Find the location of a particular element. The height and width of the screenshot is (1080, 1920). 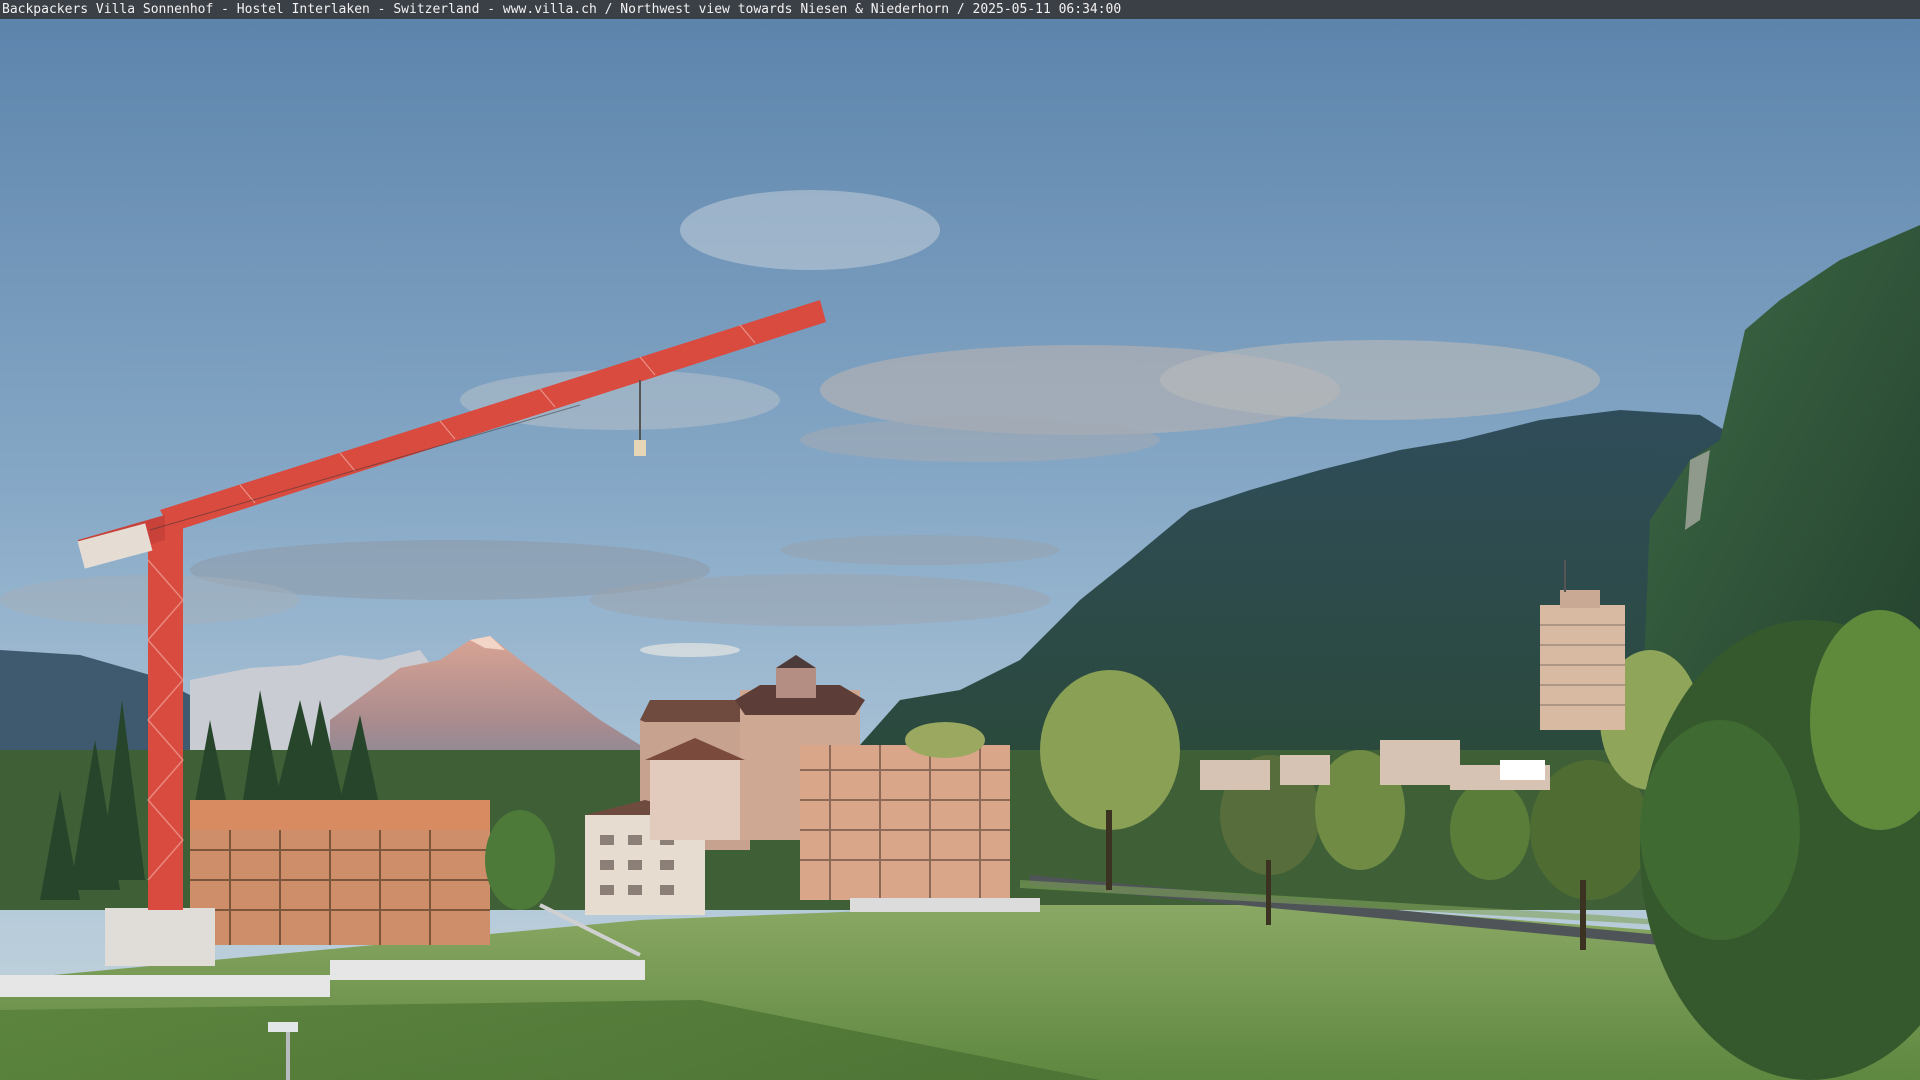

crane-hook is located at coordinates (640, 448).